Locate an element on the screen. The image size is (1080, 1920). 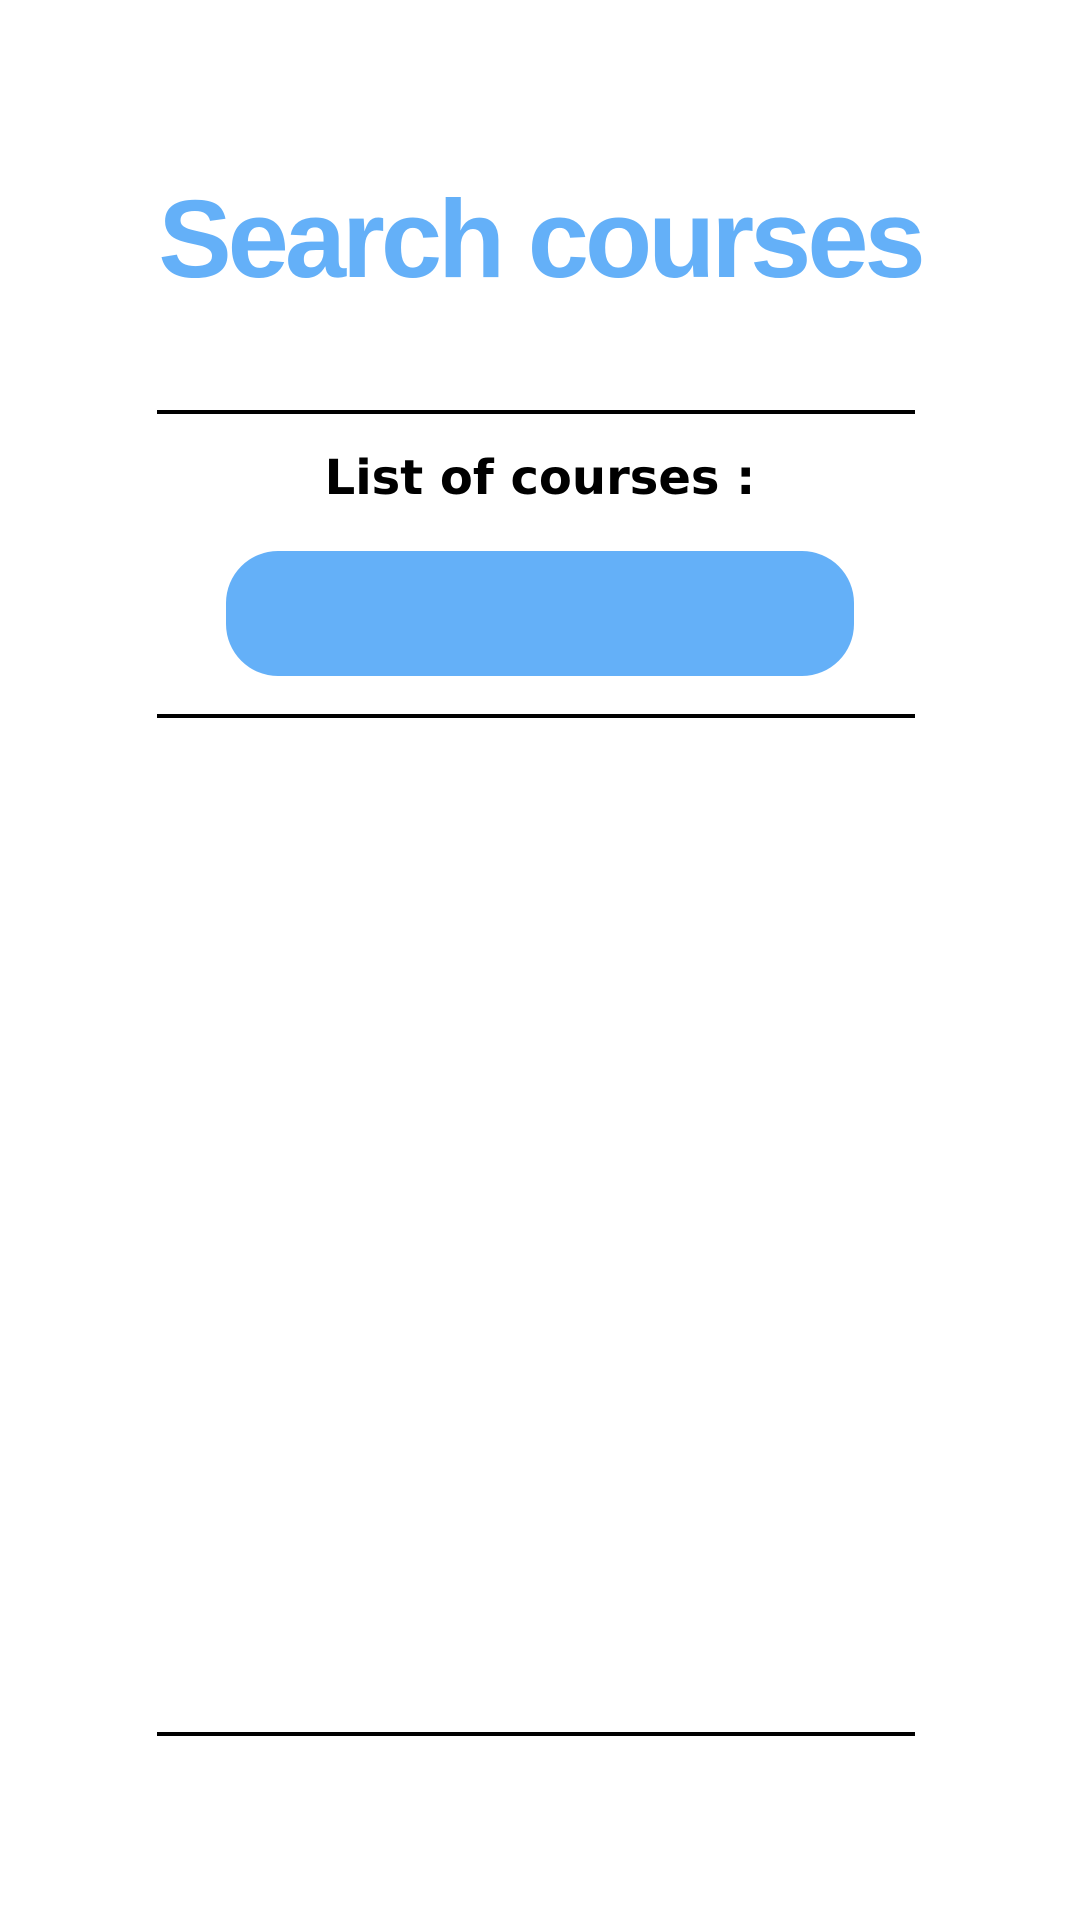
course-button is located at coordinates (540, 613).